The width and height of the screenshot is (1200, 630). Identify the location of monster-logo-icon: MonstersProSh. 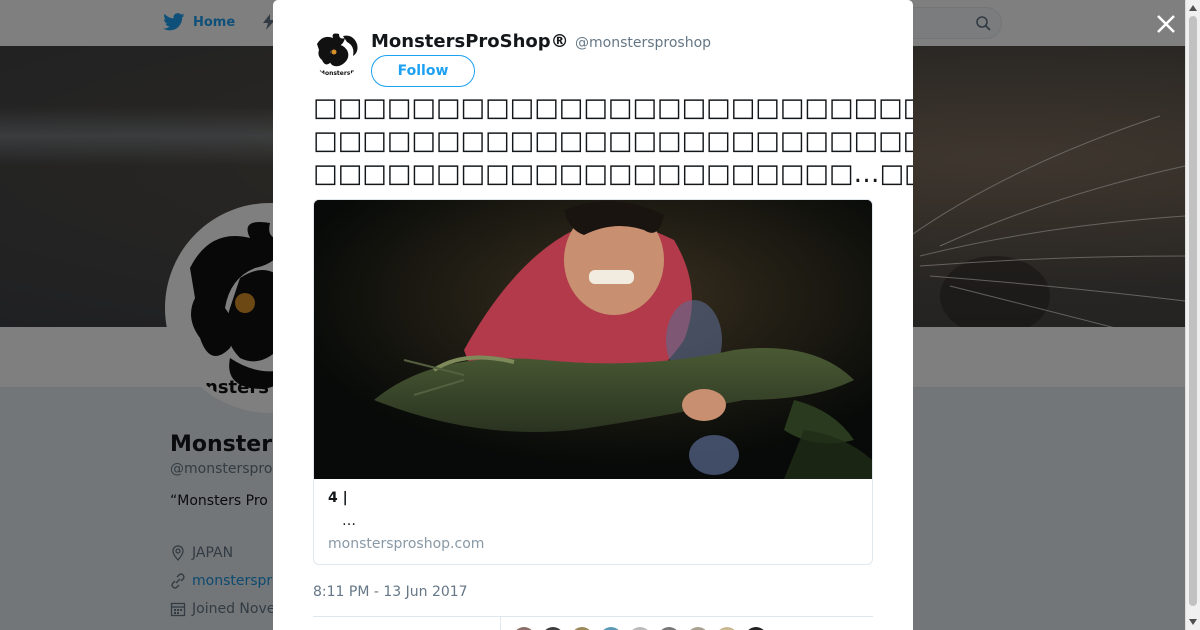
(337, 54).